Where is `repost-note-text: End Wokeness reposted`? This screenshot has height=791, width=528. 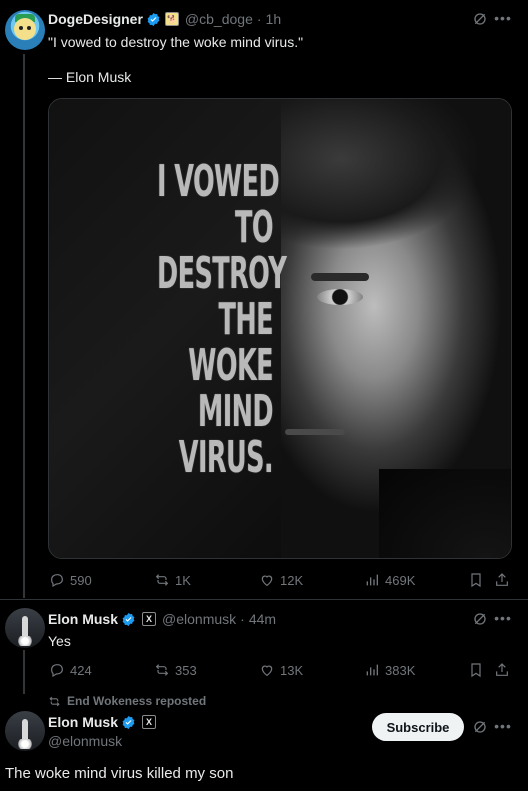 repost-note-text: End Wokeness reposted is located at coordinates (137, 701).